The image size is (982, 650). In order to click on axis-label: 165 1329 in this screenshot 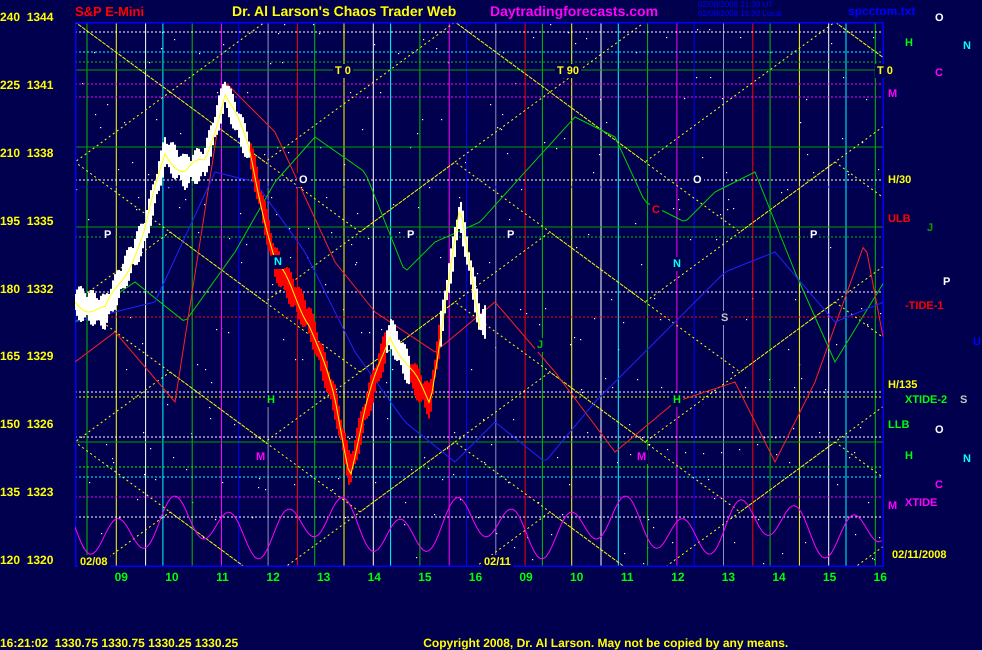, I will do `click(27, 356)`.